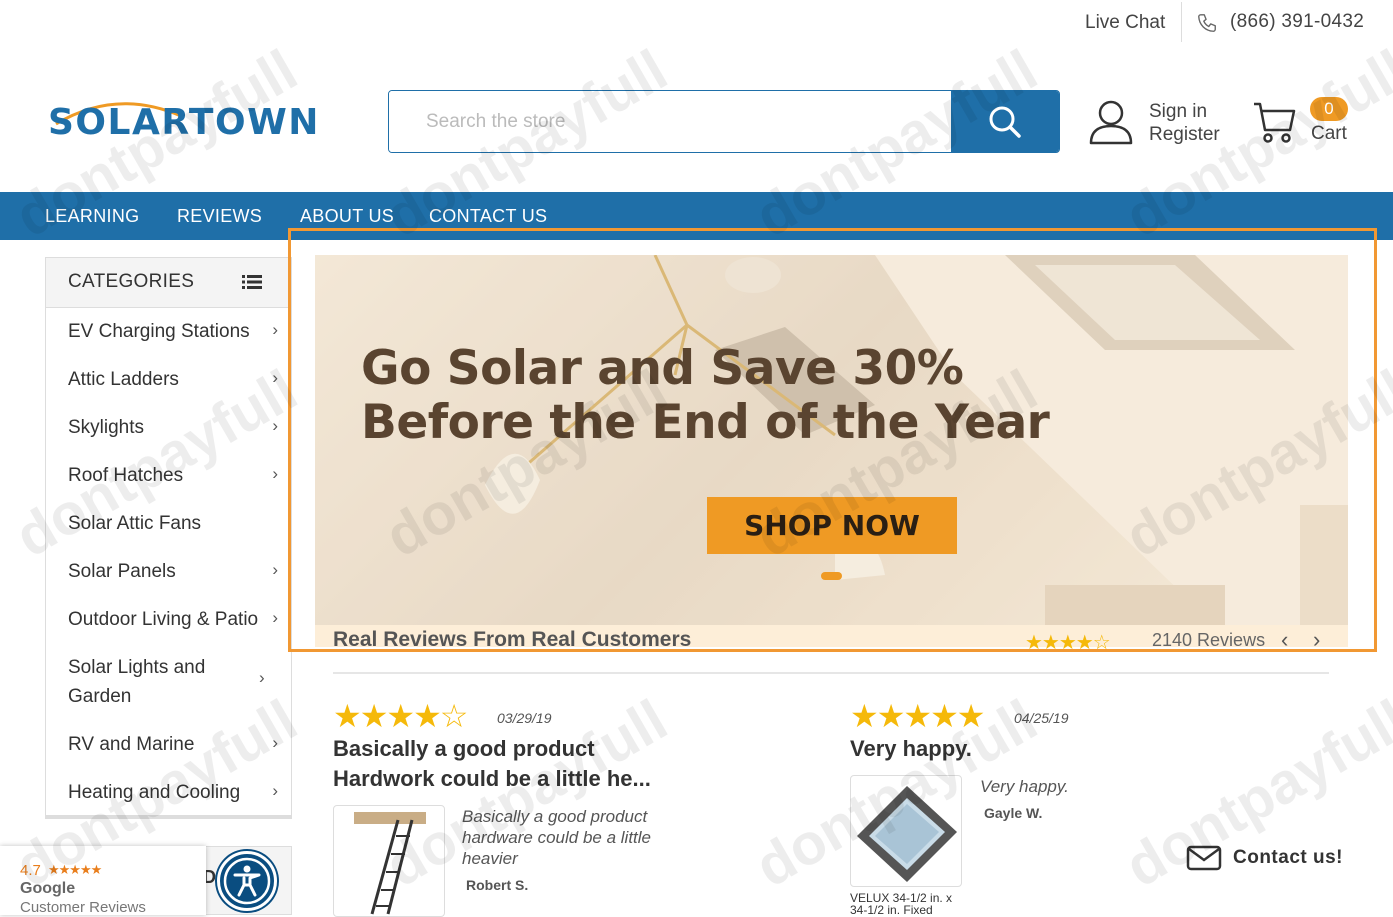 The image size is (1393, 917). Describe the element at coordinates (1208, 640) in the screenshot. I see `reviews-count: 2140 Reviews` at that location.